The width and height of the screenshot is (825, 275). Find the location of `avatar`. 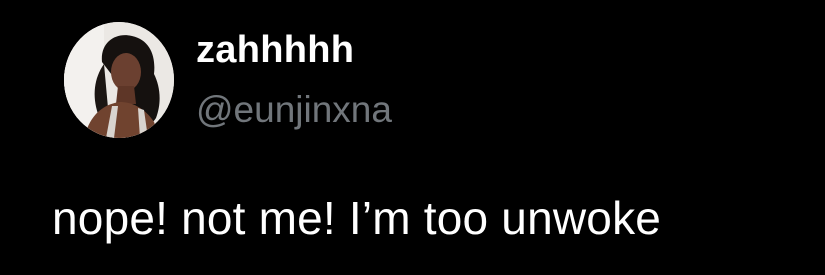

avatar is located at coordinates (119, 80).